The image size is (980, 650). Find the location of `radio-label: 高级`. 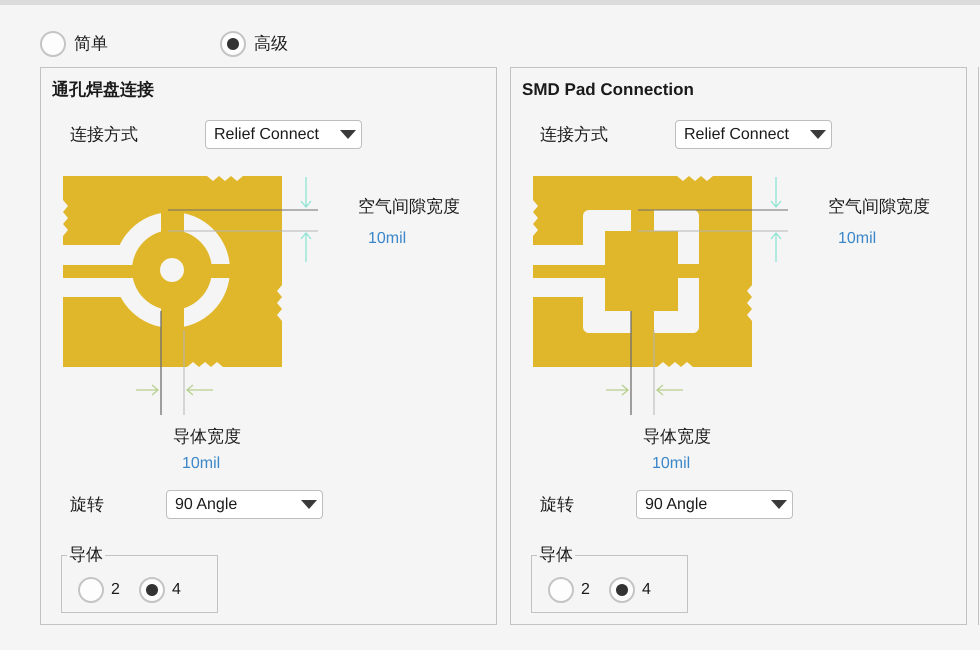

radio-label: 高级 is located at coordinates (271, 44).